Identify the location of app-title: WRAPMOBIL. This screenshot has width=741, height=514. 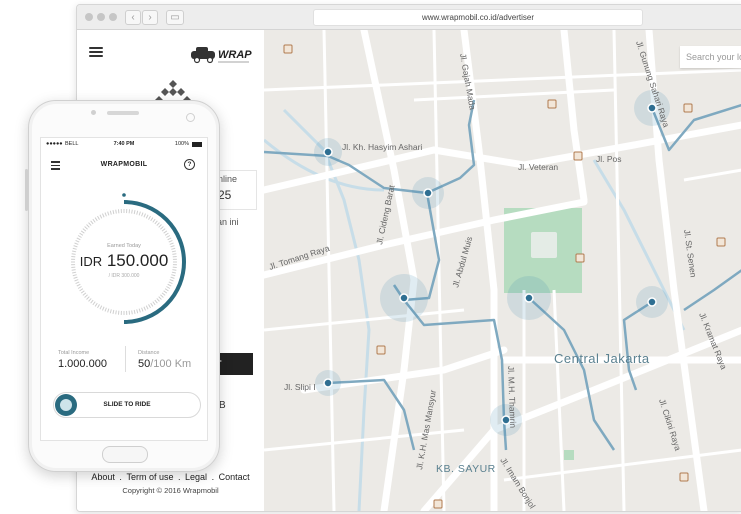
(124, 164).